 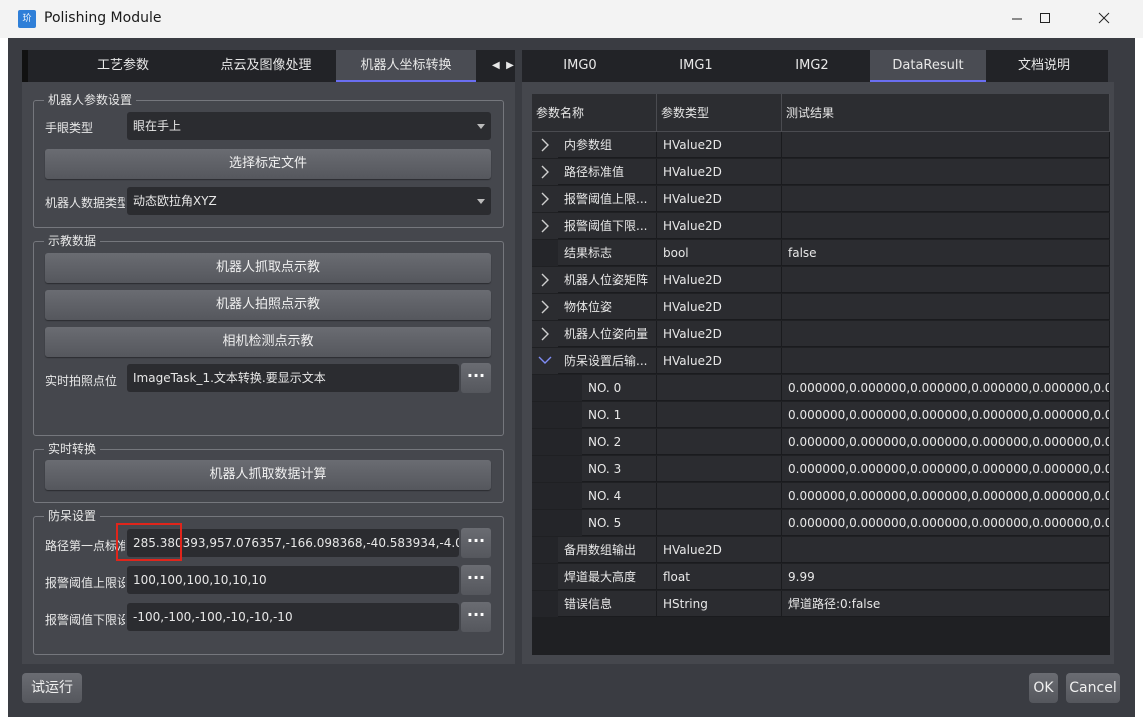 What do you see at coordinates (812, 66) in the screenshot?
I see `tab-img2: IMG2` at bounding box center [812, 66].